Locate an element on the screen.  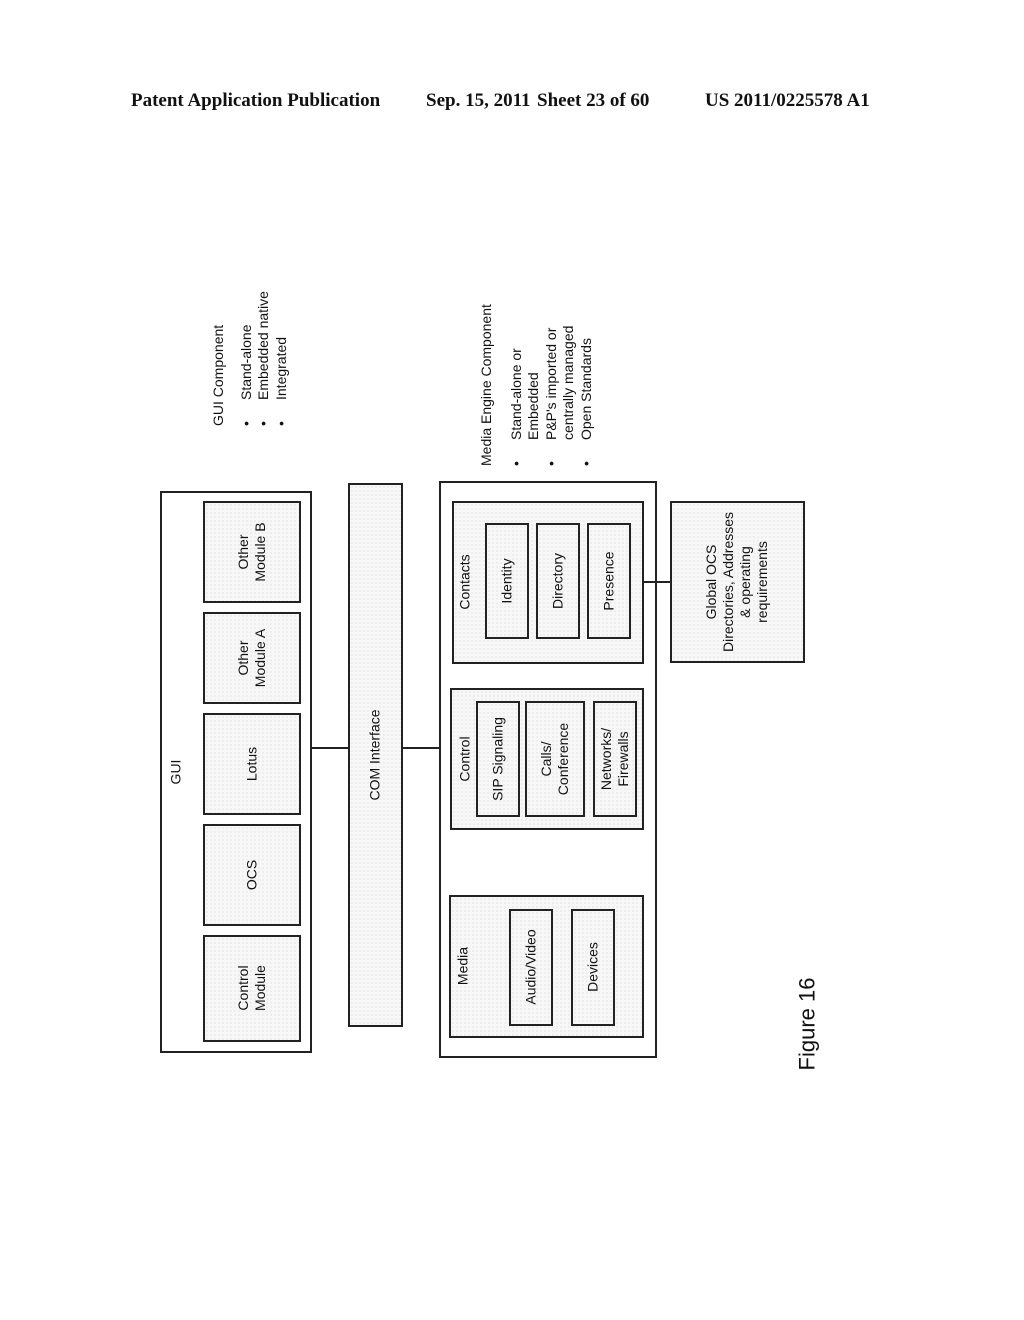
identity-label: Identity is located at coordinates (506, 581).